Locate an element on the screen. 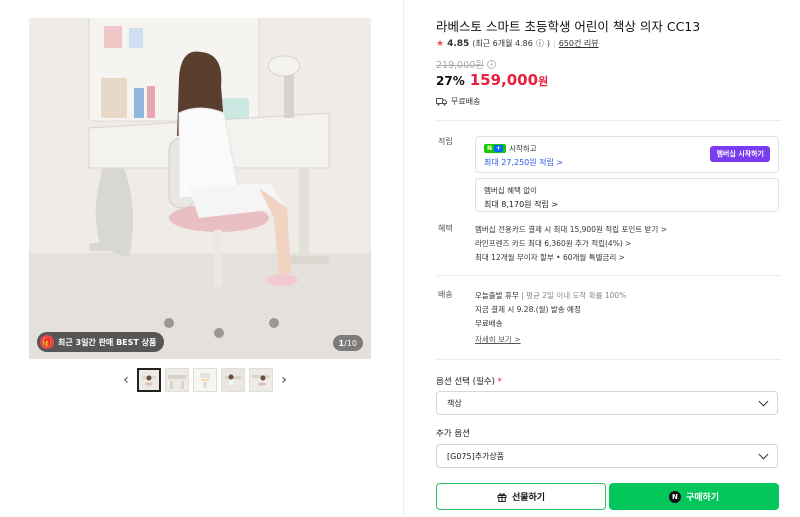 This screenshot has height=517, width=800. extra-option-label: 추가 옵션 is located at coordinates (453, 434).